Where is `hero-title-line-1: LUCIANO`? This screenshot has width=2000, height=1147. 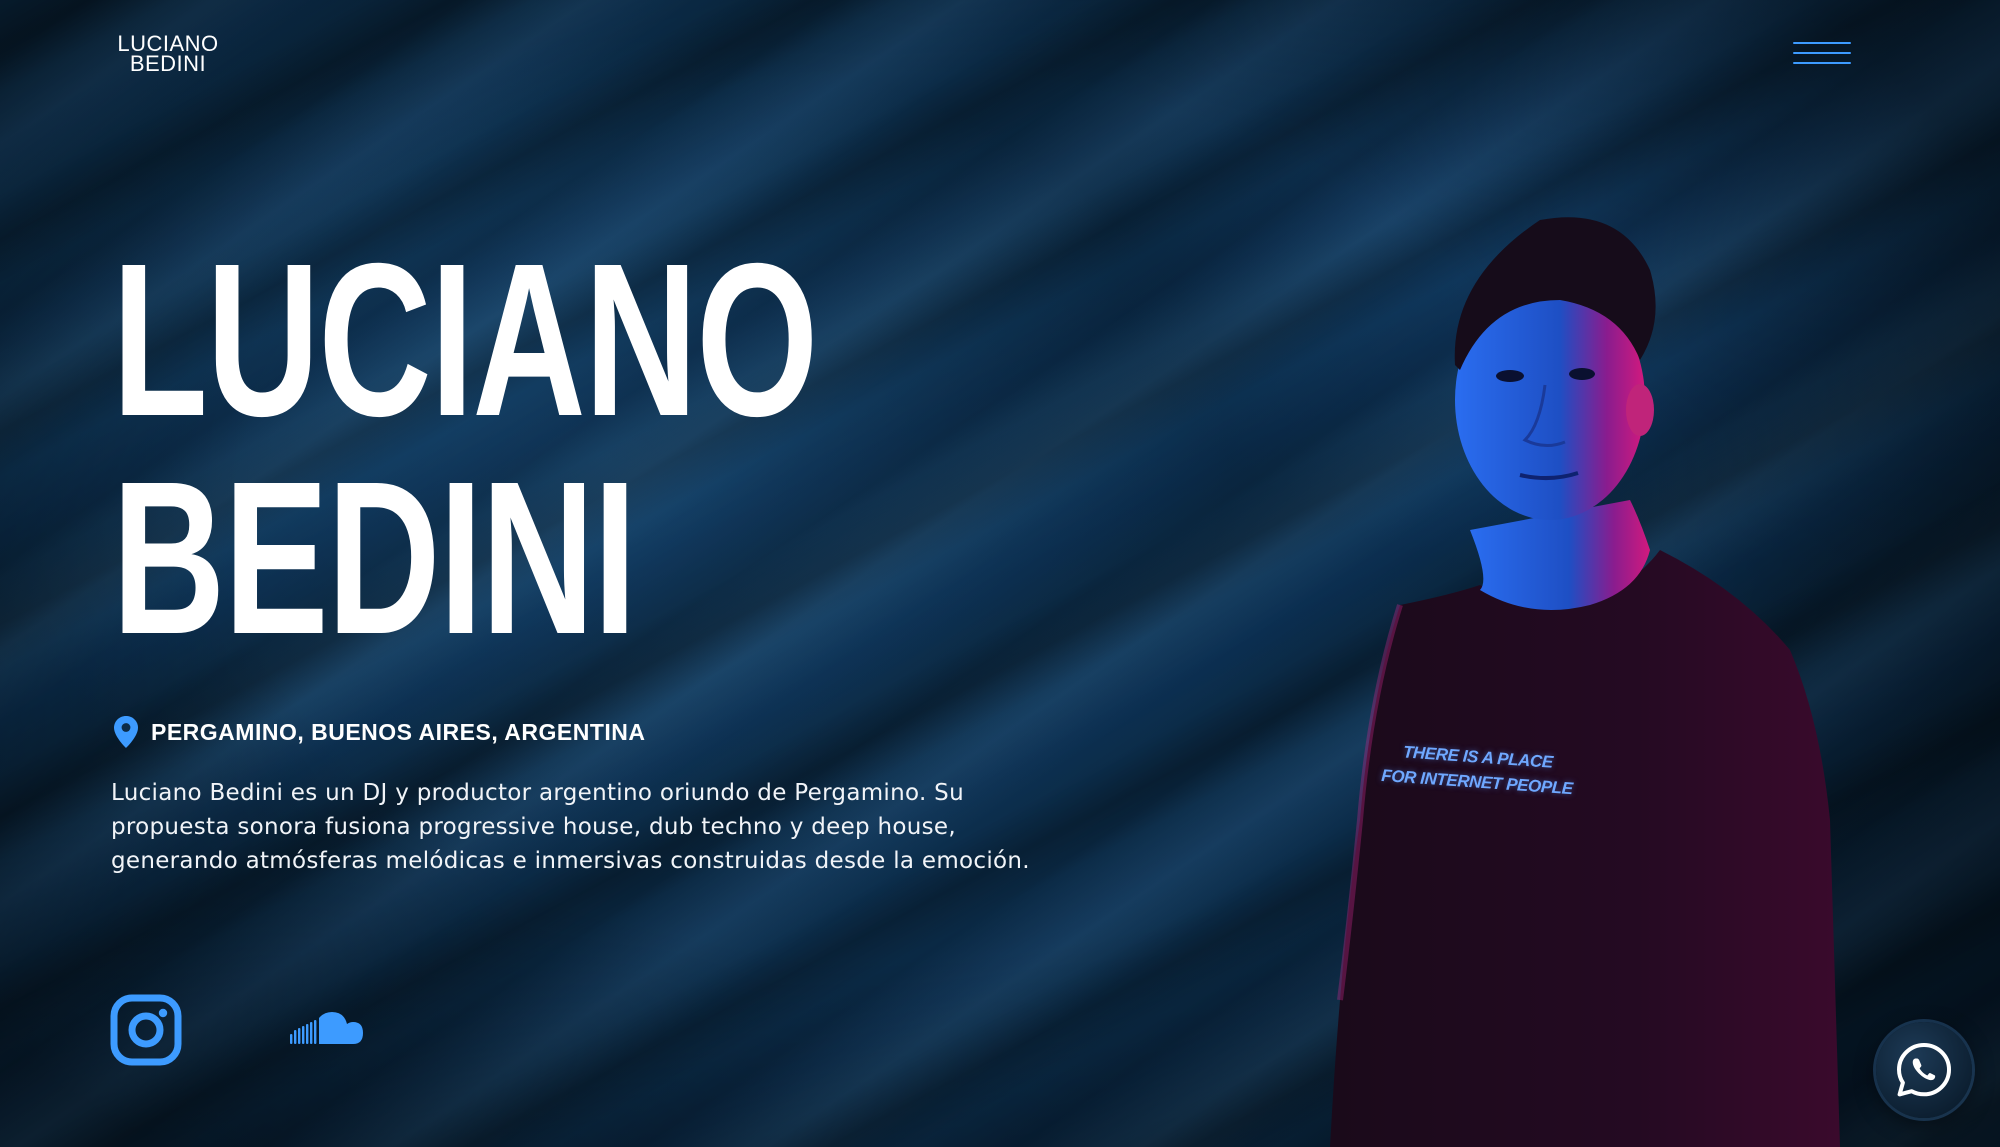 hero-title-line-1: LUCIANO is located at coordinates (465, 340).